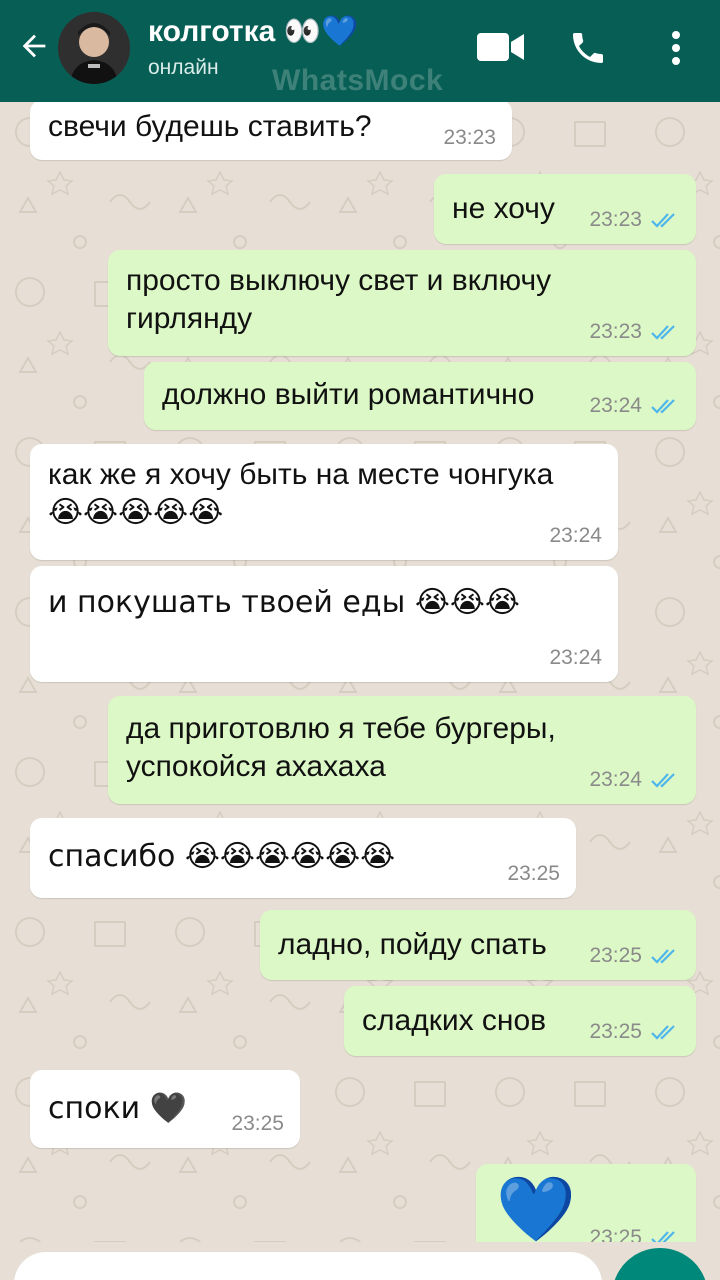  I want to click on arrow-left-icon, so click(34, 46).